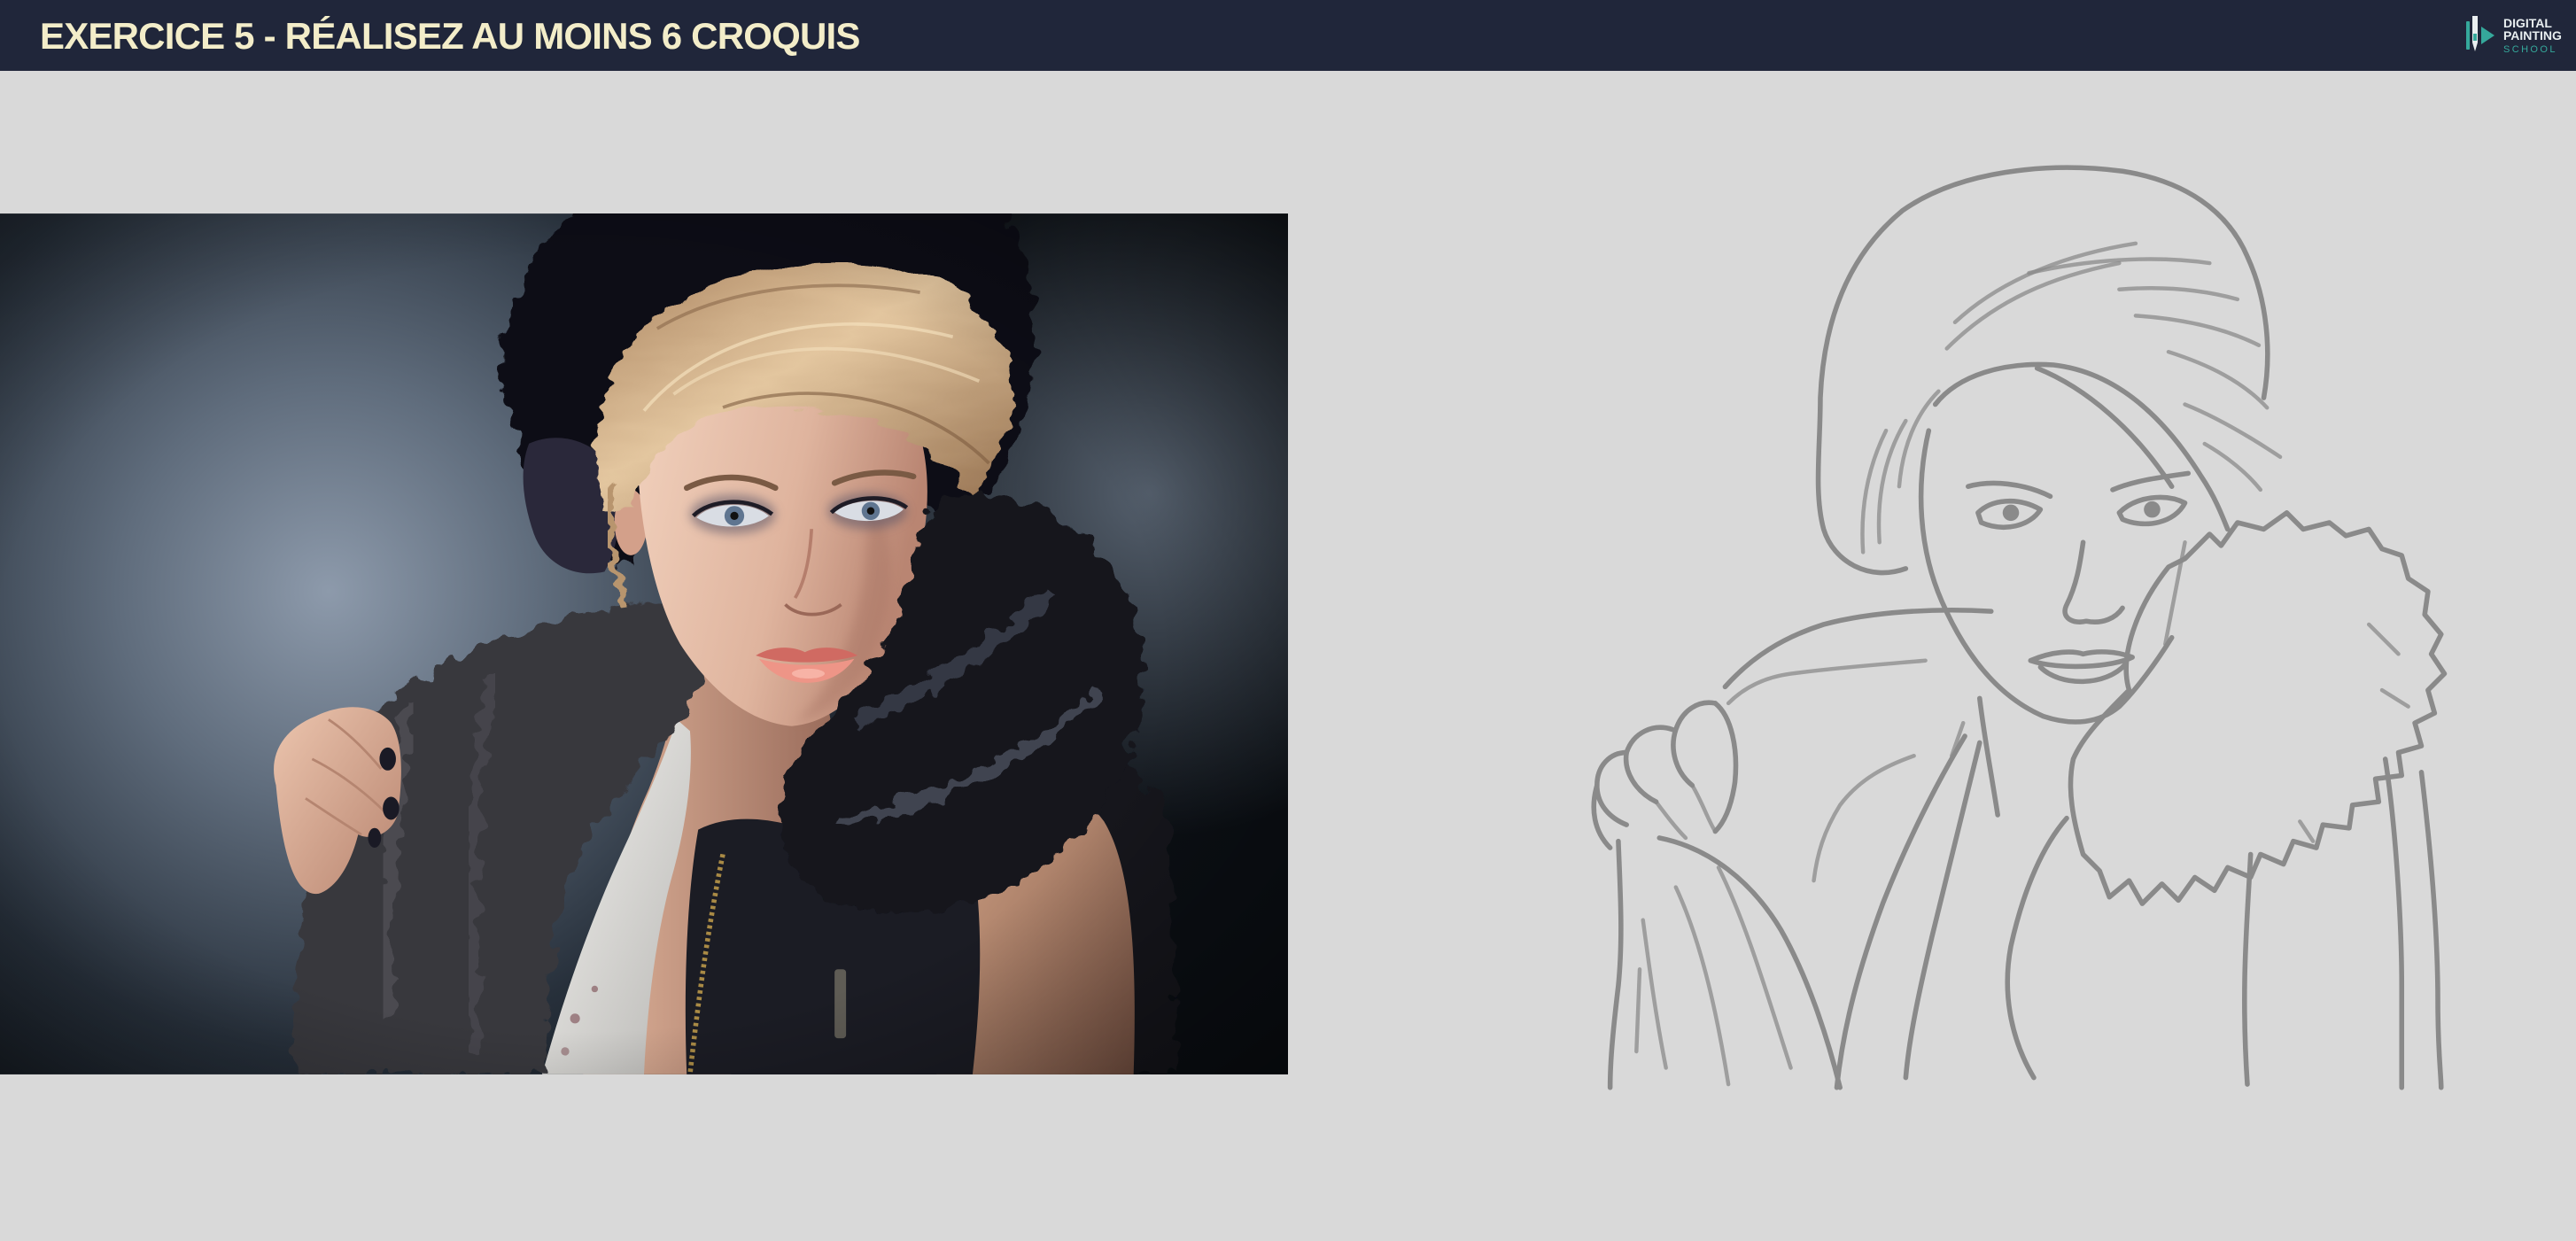 The image size is (2576, 1241). I want to click on sketch-fur-collar, so click(2258, 708).